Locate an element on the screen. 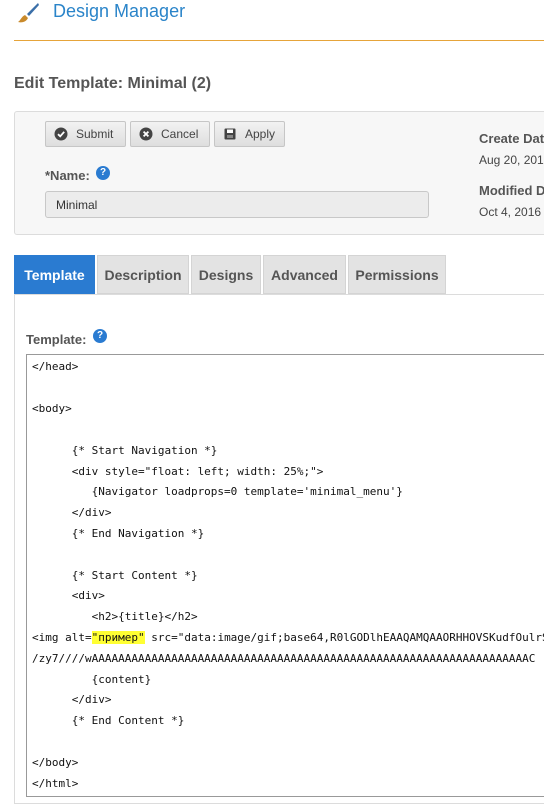 This screenshot has height=804, width=544. code-line: {* Start Content *} is located at coordinates (115, 575).